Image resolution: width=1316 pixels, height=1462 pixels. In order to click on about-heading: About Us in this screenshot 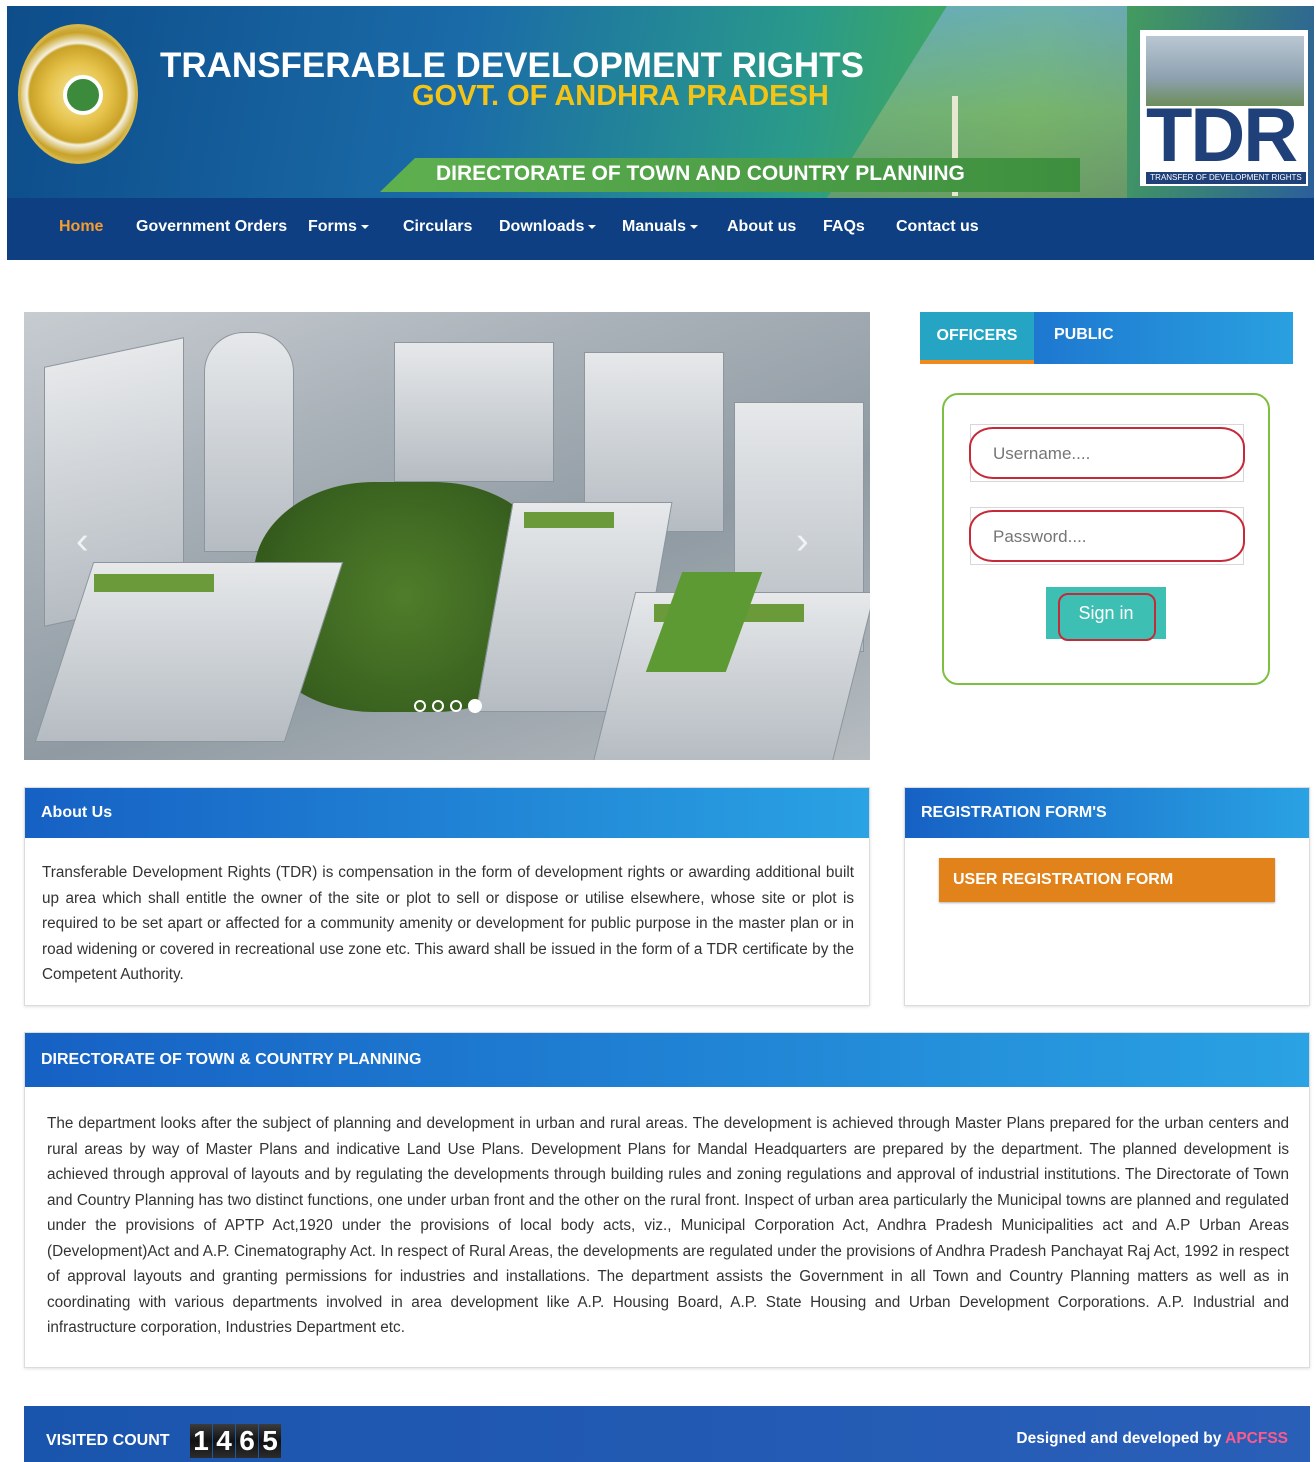, I will do `click(447, 813)`.